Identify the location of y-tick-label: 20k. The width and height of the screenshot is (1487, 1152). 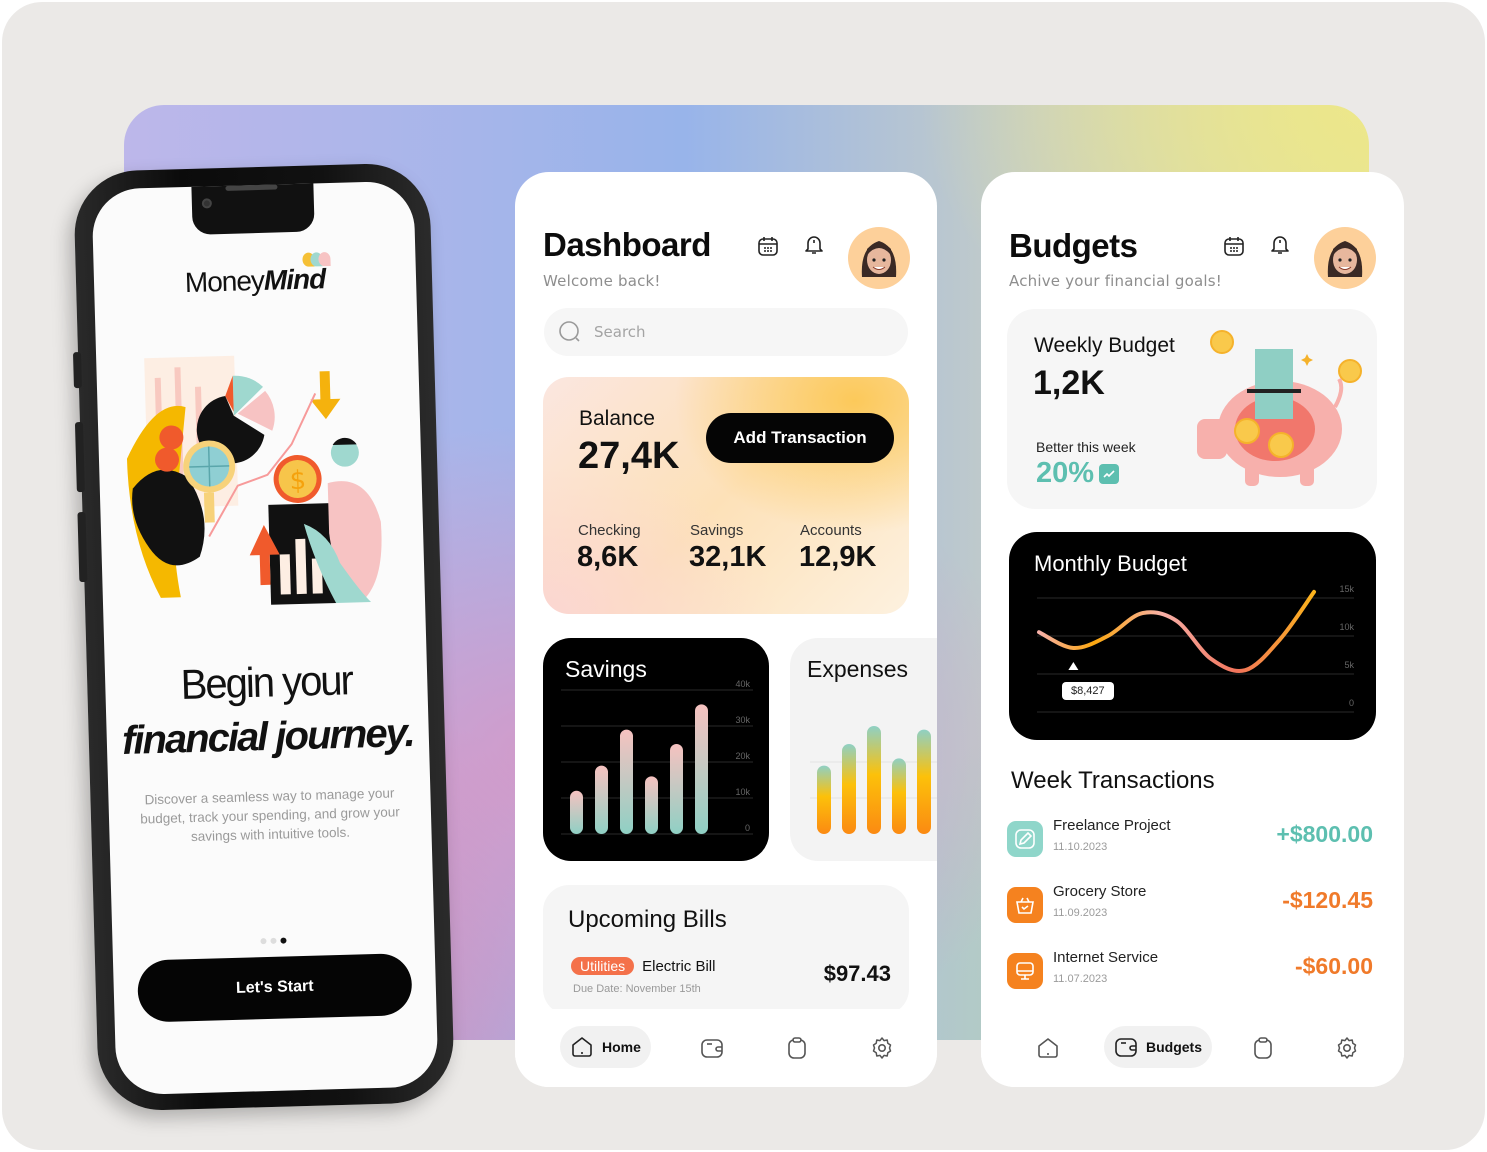
(742, 756).